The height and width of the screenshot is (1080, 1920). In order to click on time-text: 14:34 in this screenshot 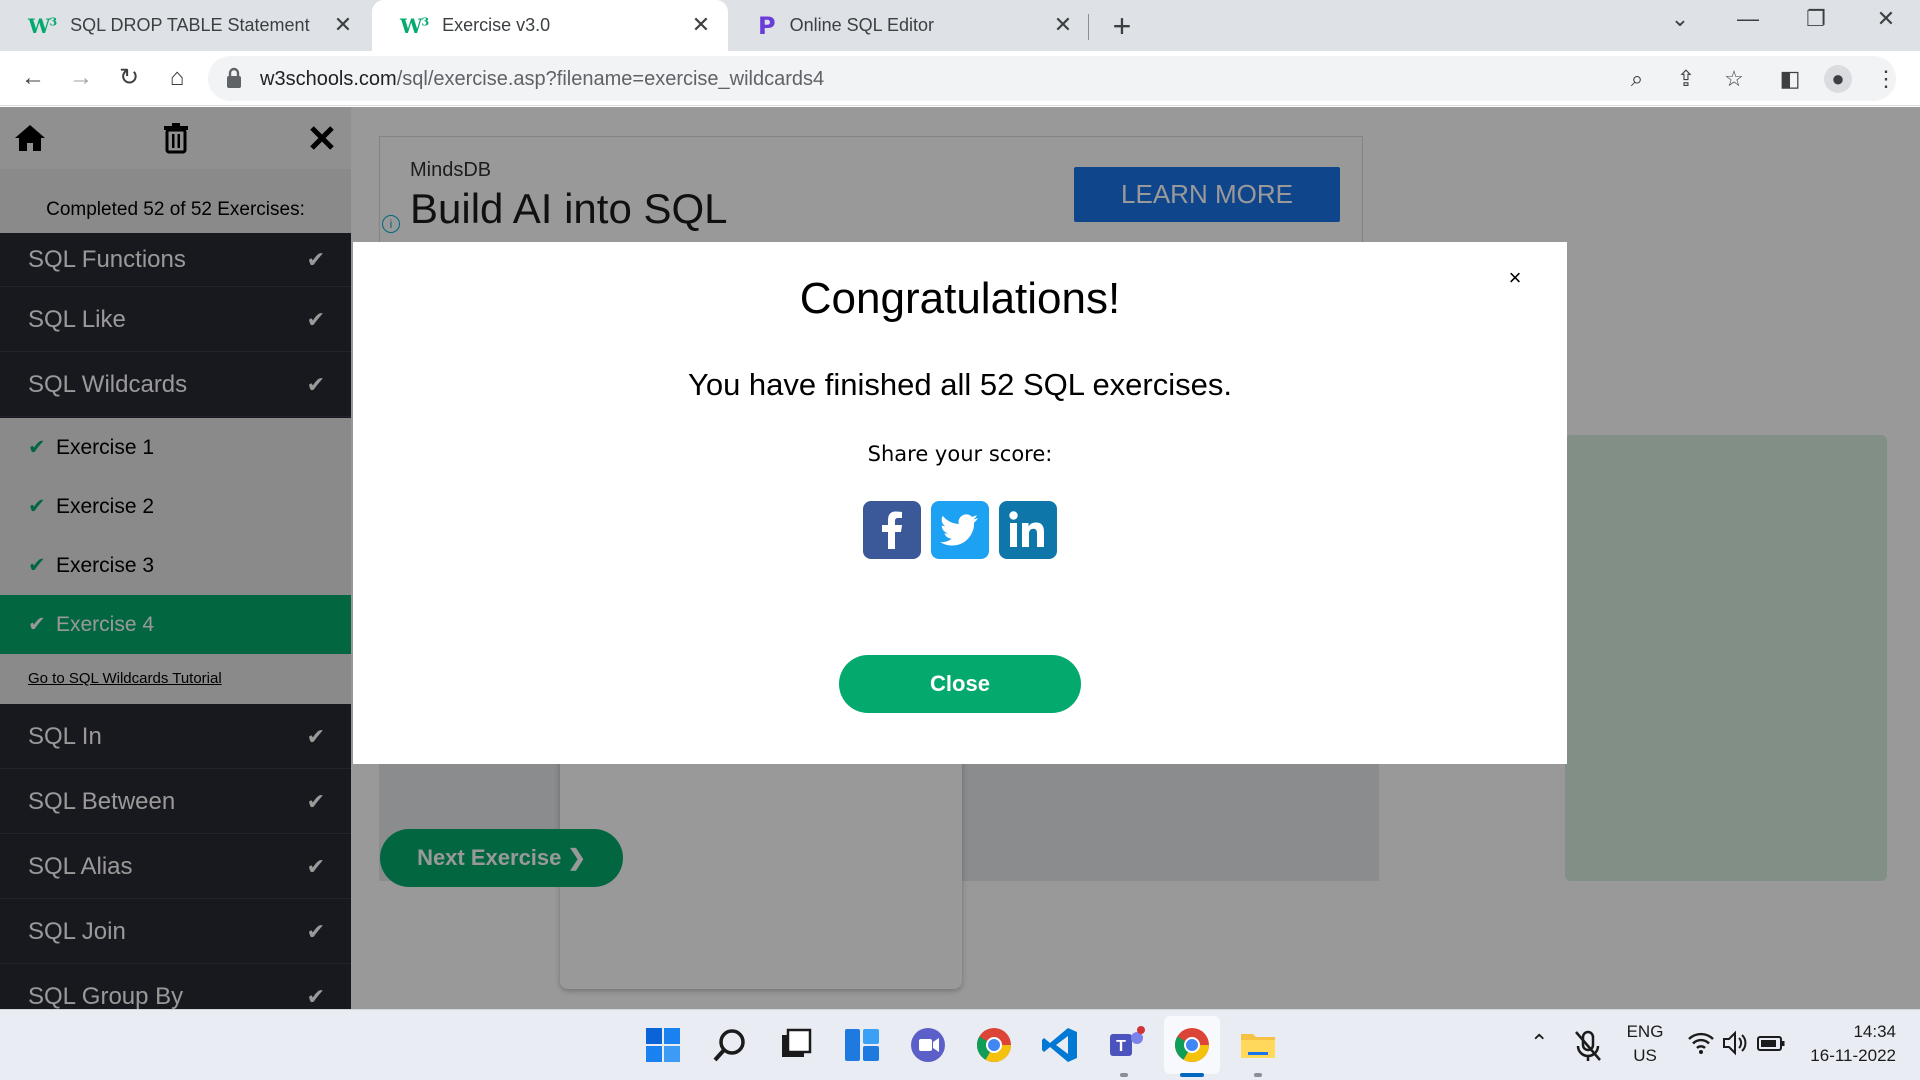, I will do `click(1874, 1031)`.